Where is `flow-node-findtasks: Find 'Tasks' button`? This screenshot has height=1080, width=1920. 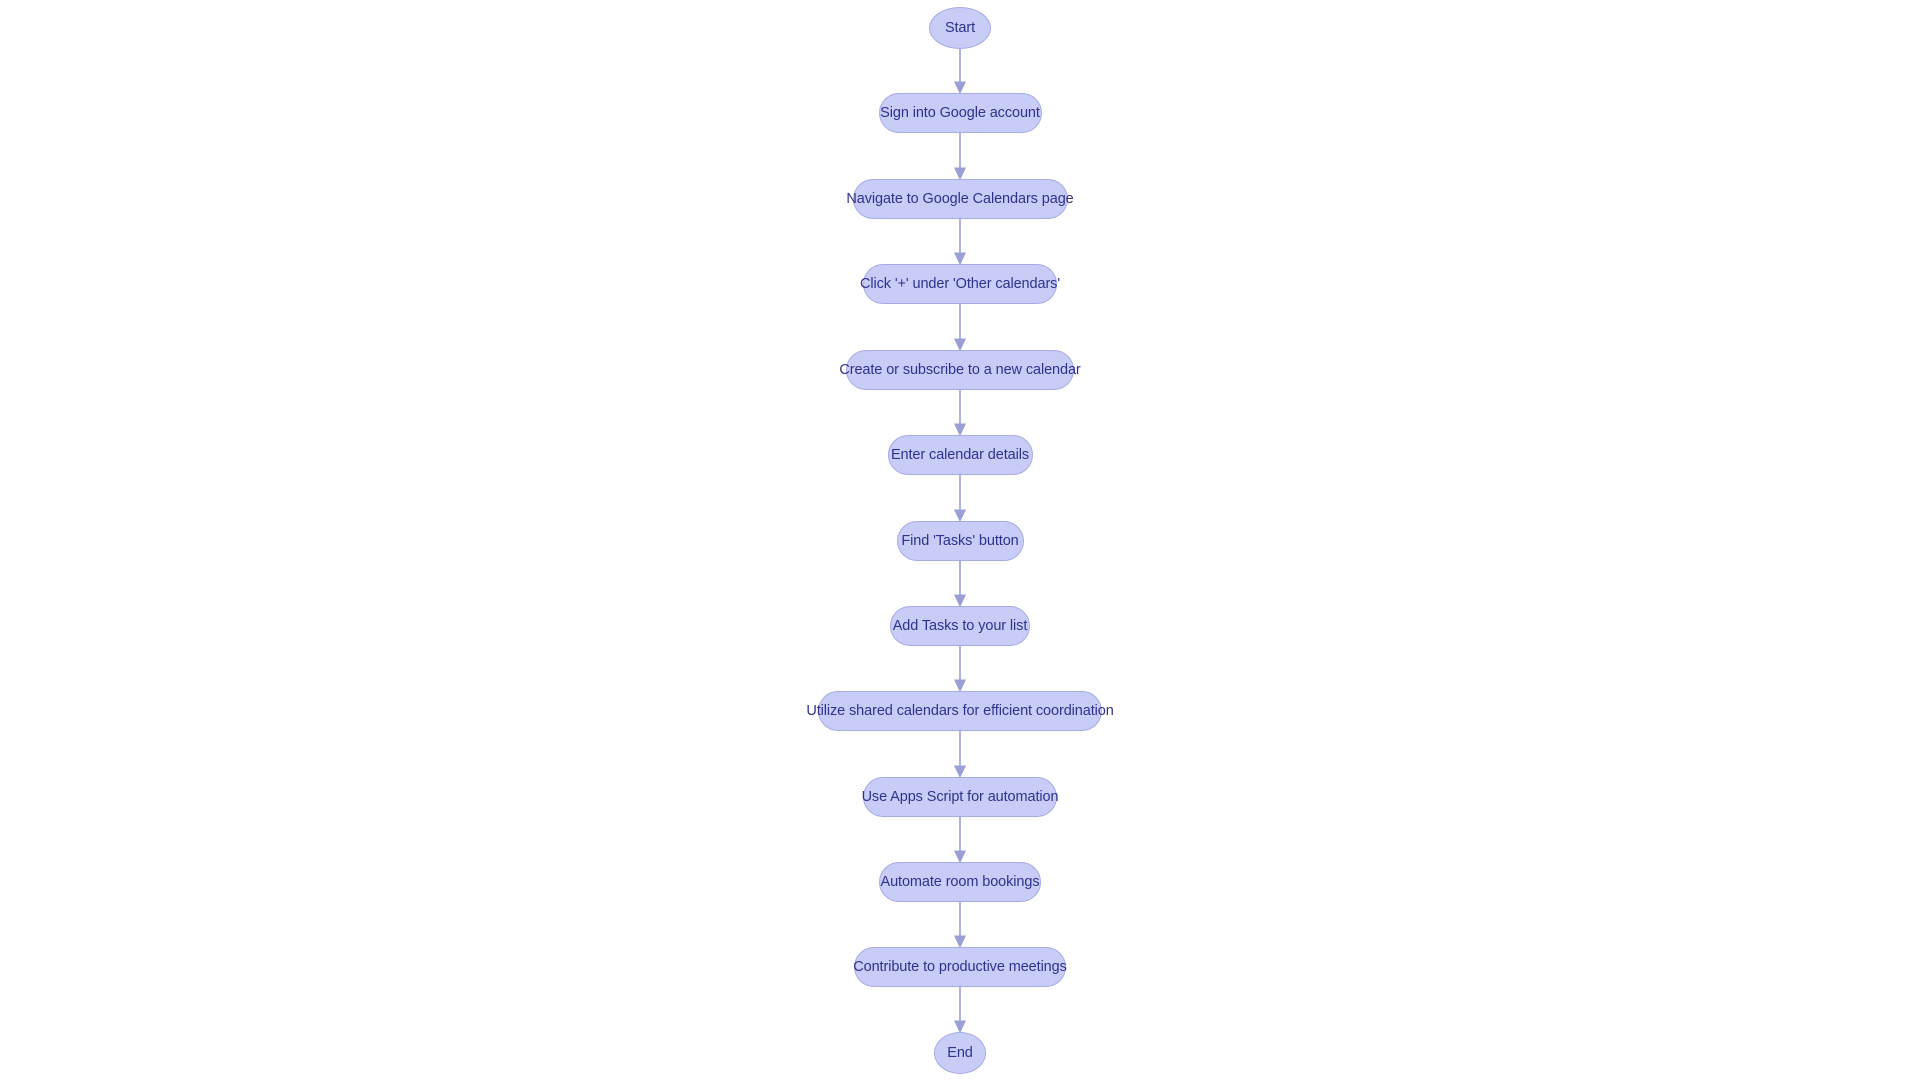
flow-node-findtasks: Find 'Tasks' button is located at coordinates (960, 541).